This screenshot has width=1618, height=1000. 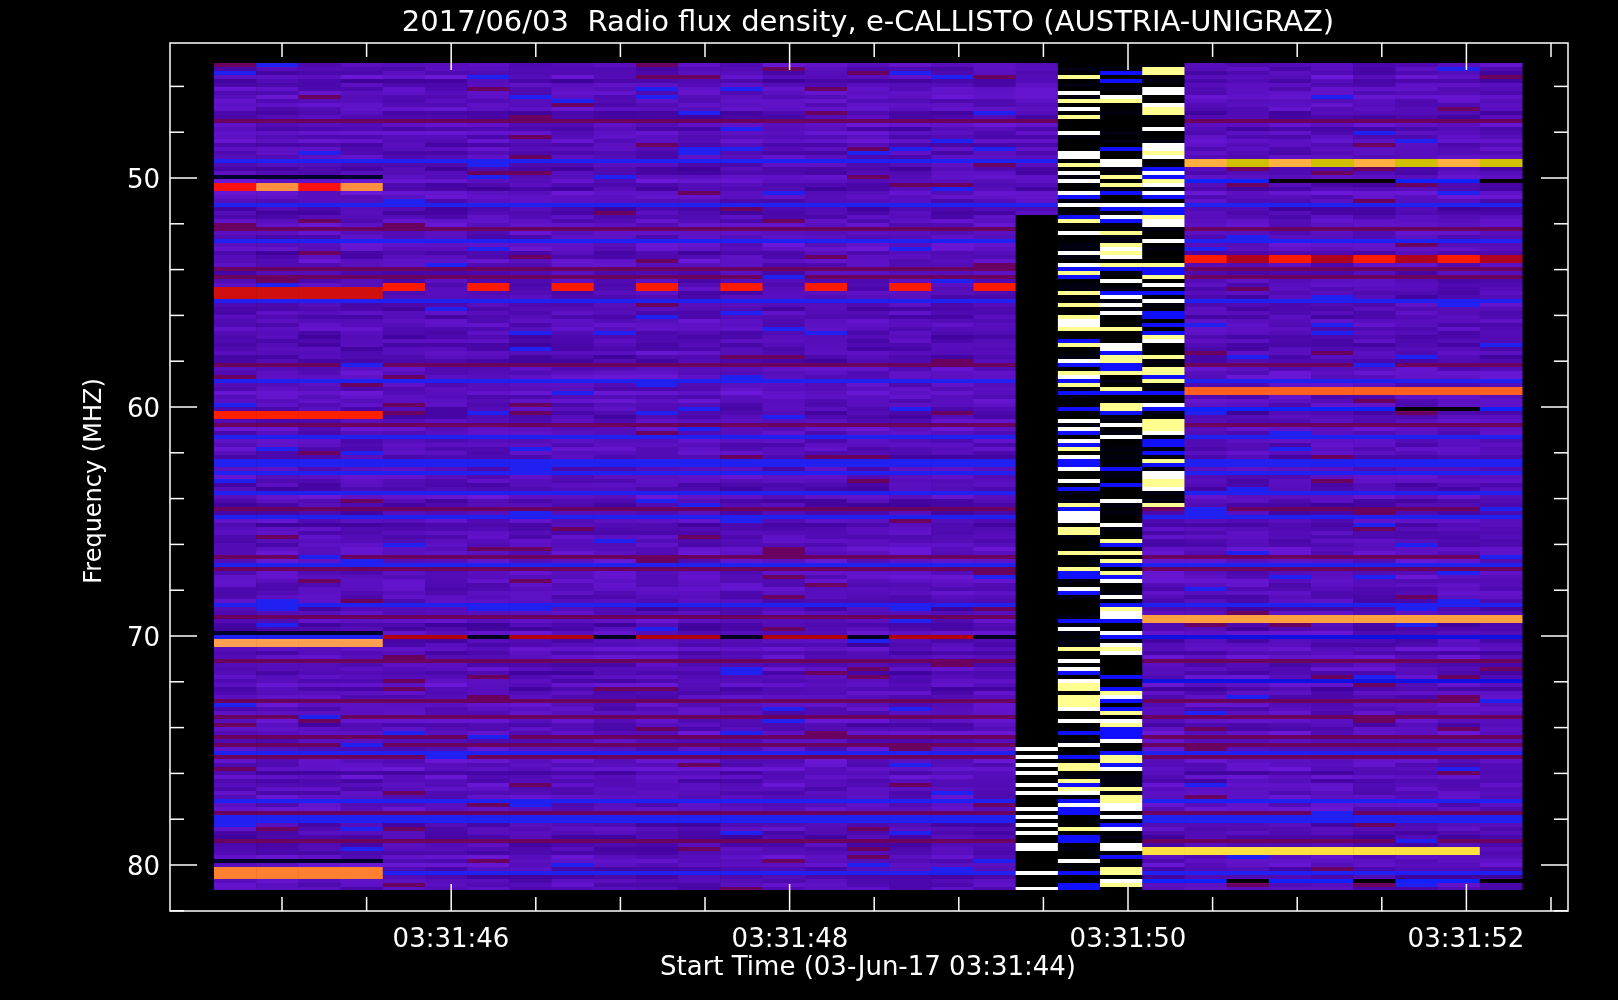 What do you see at coordinates (143, 866) in the screenshot?
I see `y-tick-label: 80` at bounding box center [143, 866].